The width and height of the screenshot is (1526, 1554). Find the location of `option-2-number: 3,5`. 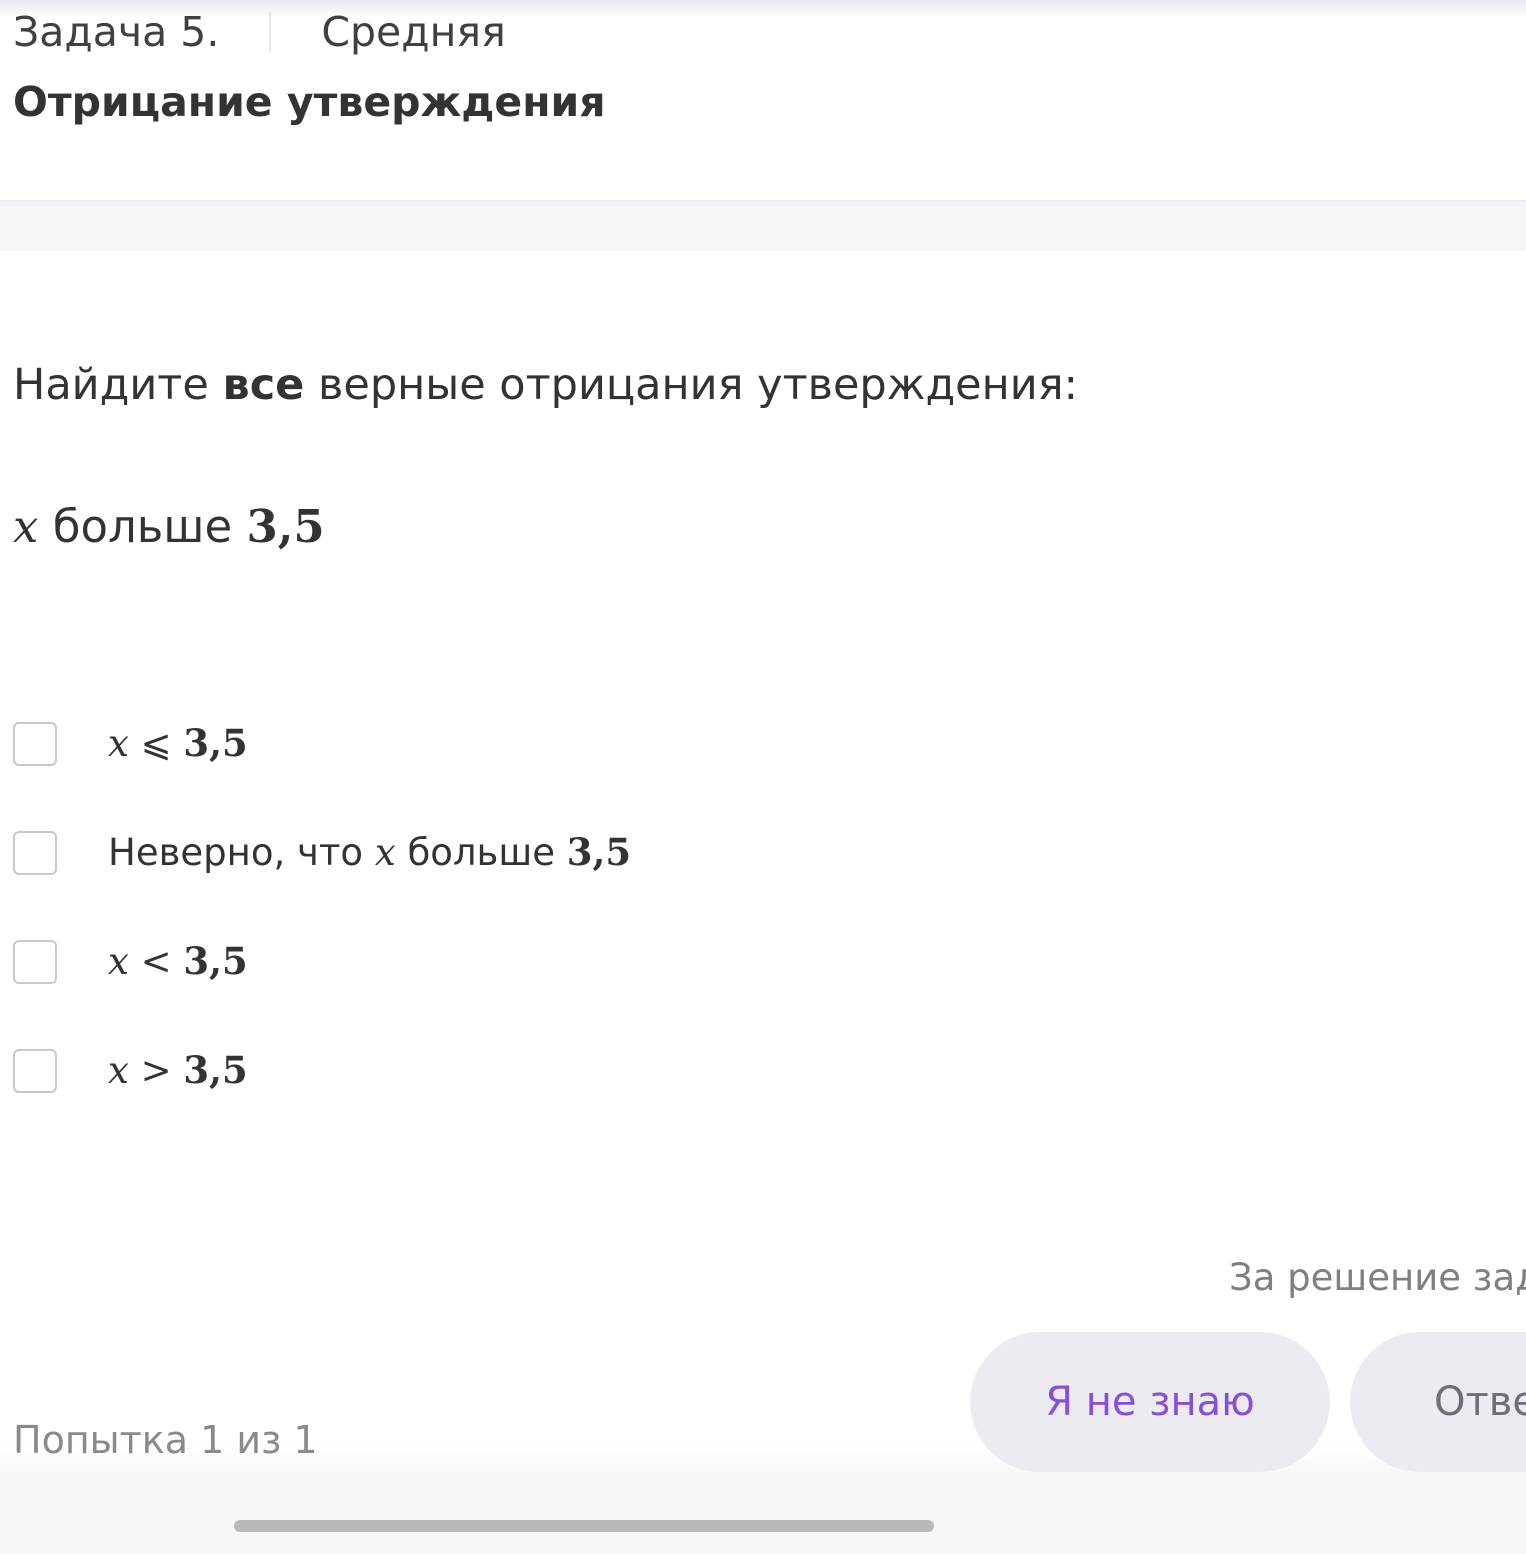

option-2-number: 3,5 is located at coordinates (599, 852).